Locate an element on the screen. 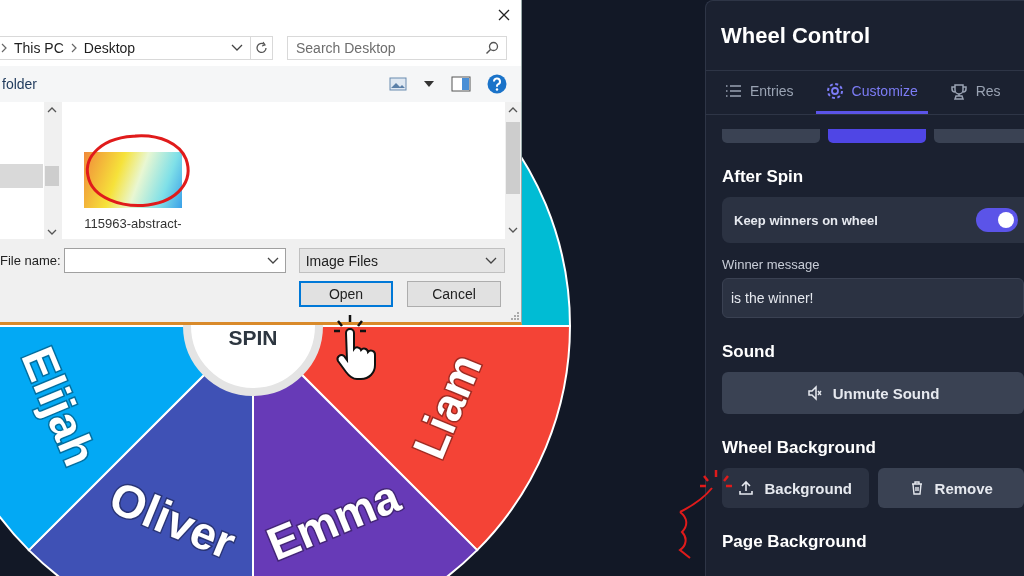 The height and width of the screenshot is (576, 1024). panel-title: Wheel Control is located at coordinates (796, 35).